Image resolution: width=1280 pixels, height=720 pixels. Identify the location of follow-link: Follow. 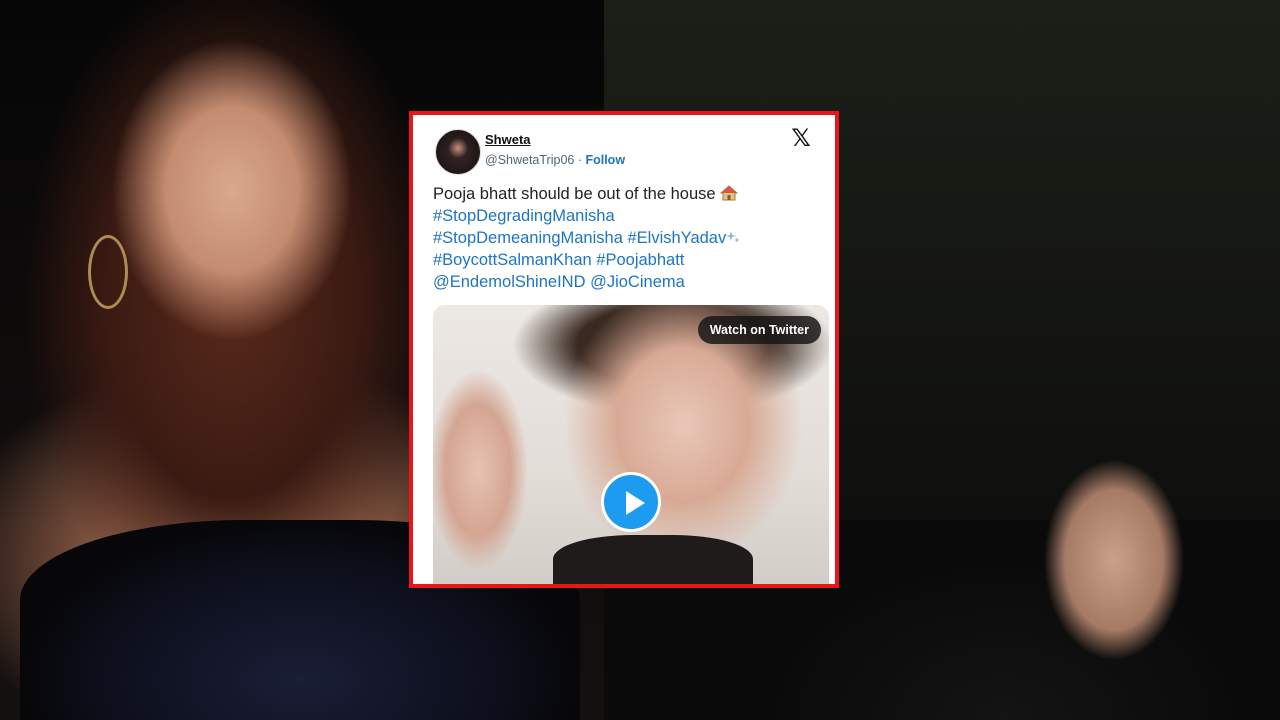
(605, 160).